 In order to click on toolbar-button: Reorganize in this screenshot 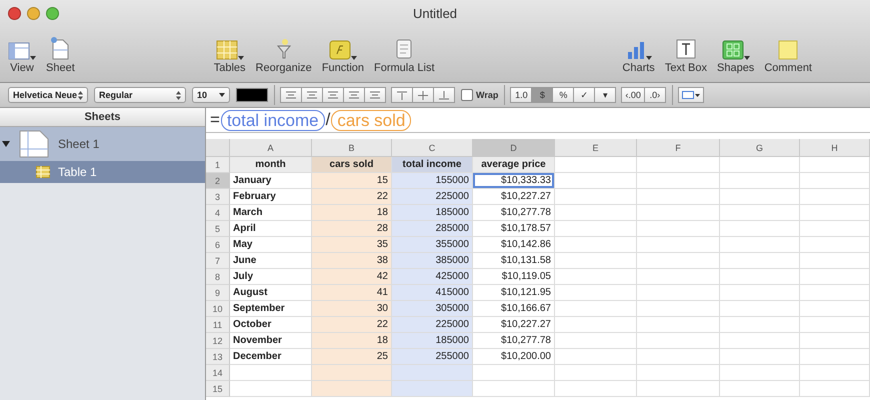, I will do `click(284, 54)`.